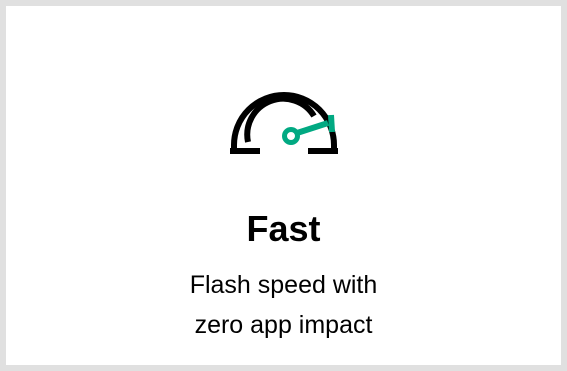 The width and height of the screenshot is (567, 371). I want to click on feature-title: Fast, so click(283, 228).